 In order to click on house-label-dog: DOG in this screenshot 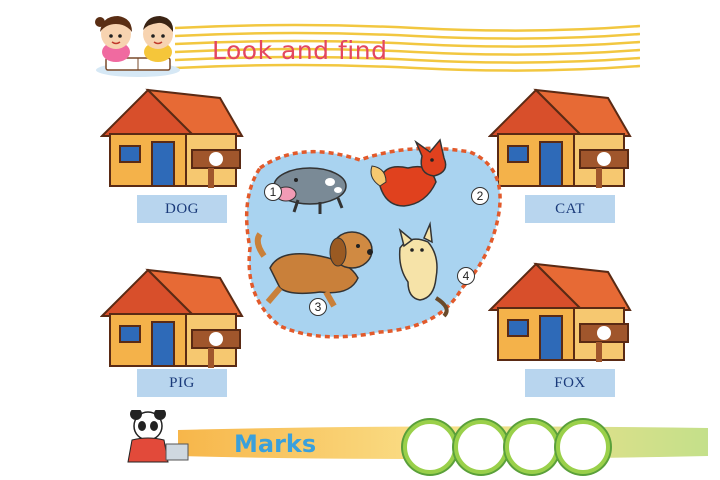, I will do `click(182, 209)`.